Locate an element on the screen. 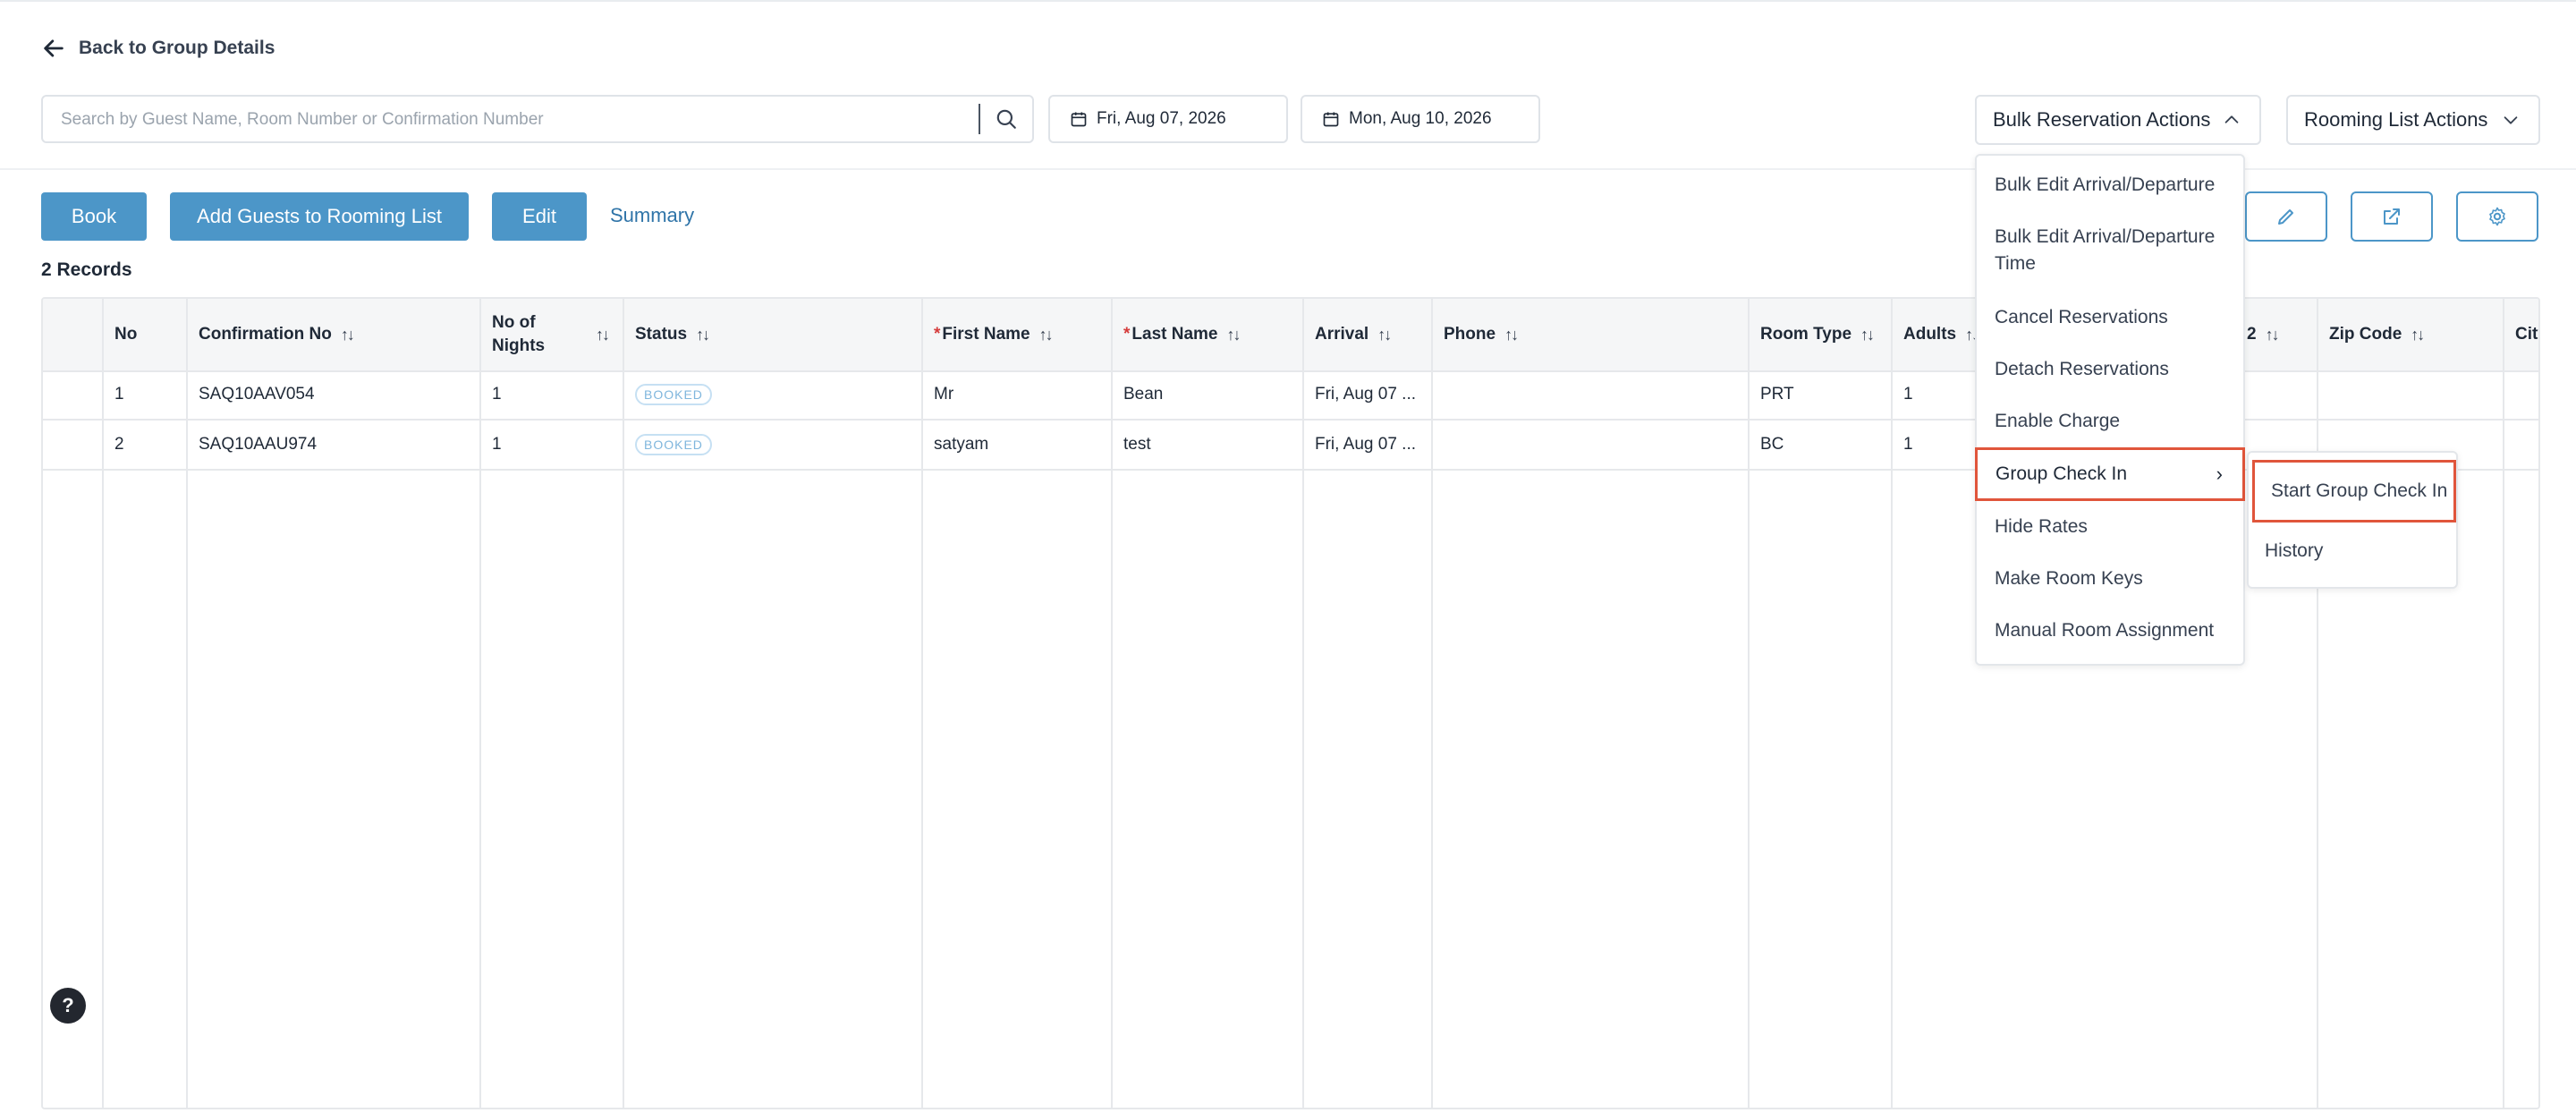  top-border is located at coordinates (1288, 1).